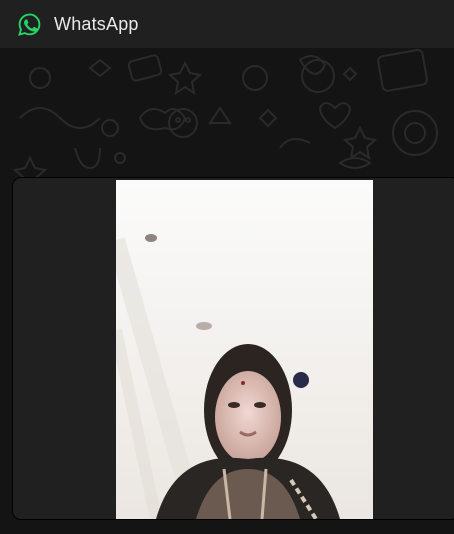  Describe the element at coordinates (227, 24) in the screenshot. I see `app-titlebar: WhatsApp` at that location.